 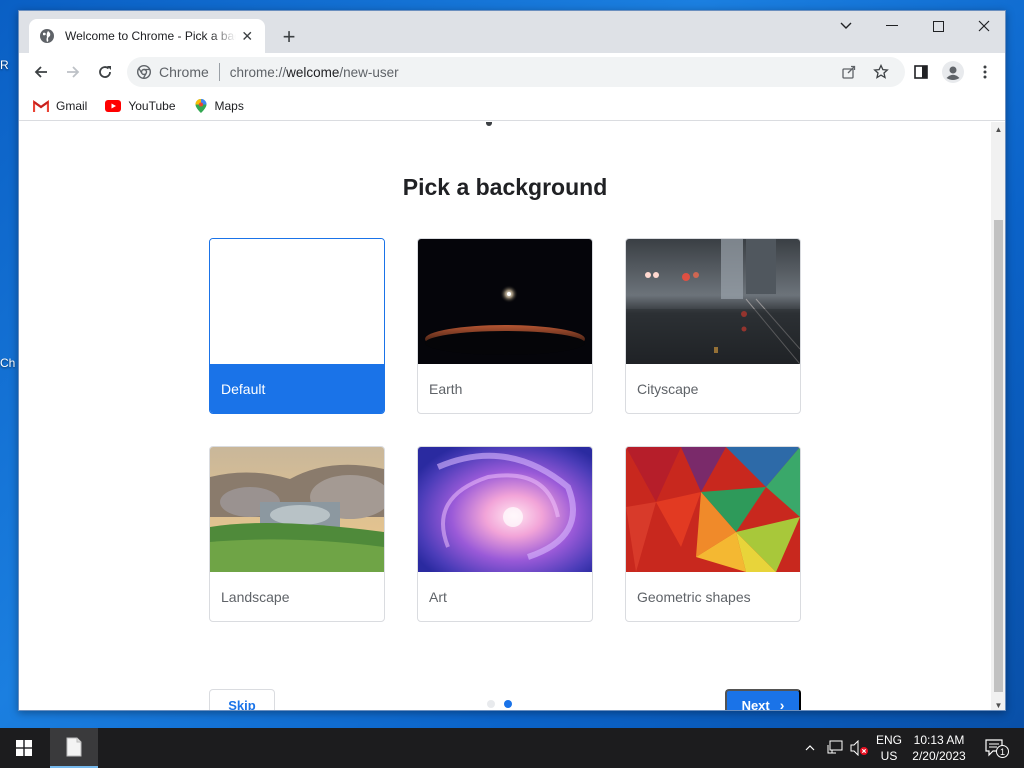 I want to click on chevron-up-icon, so click(x=810, y=748).